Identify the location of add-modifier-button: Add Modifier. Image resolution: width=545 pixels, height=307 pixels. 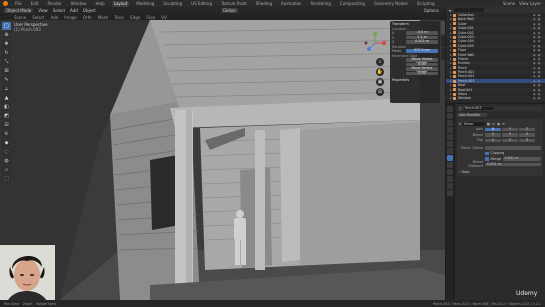
(472, 115).